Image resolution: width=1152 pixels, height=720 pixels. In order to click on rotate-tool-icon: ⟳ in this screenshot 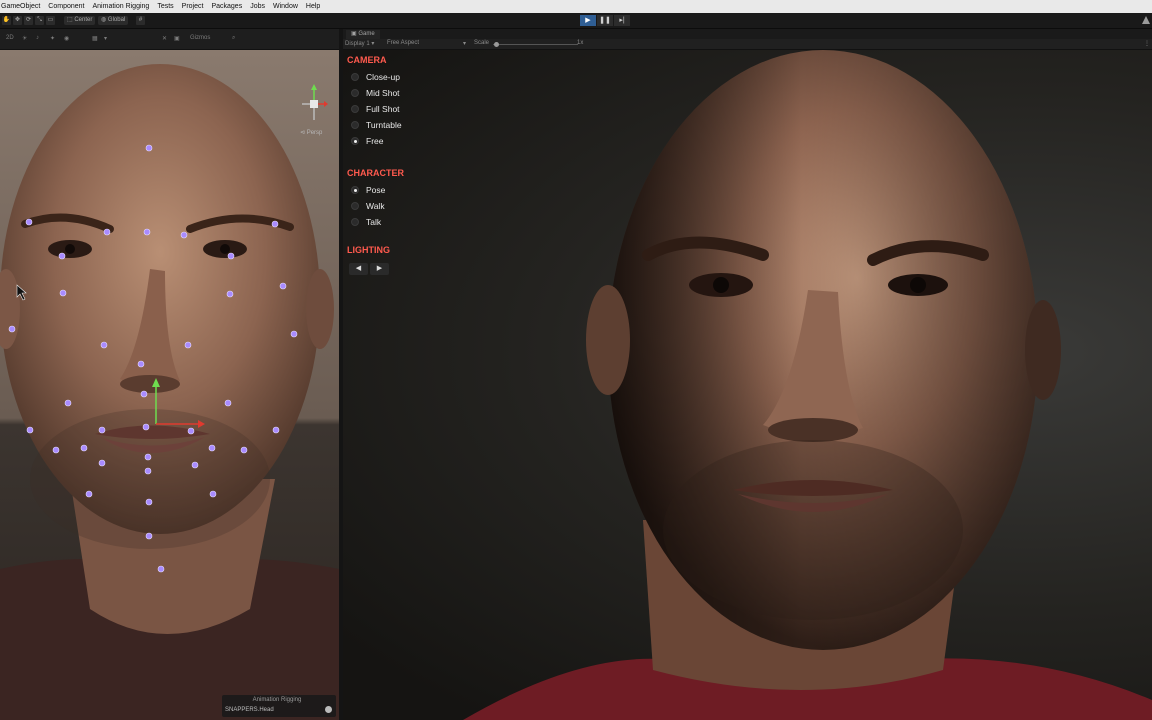, I will do `click(28, 20)`.